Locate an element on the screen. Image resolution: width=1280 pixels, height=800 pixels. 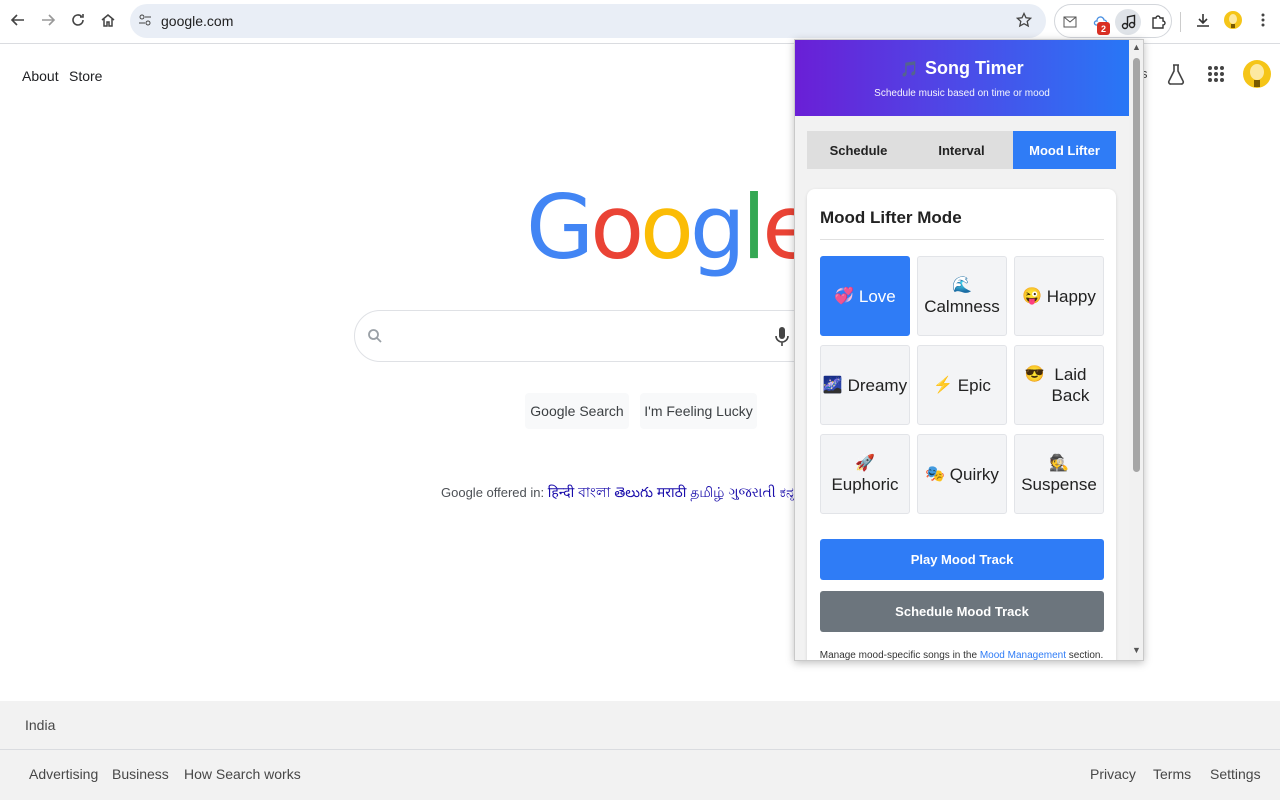
hearts-icon: 💞 is located at coordinates (844, 296).